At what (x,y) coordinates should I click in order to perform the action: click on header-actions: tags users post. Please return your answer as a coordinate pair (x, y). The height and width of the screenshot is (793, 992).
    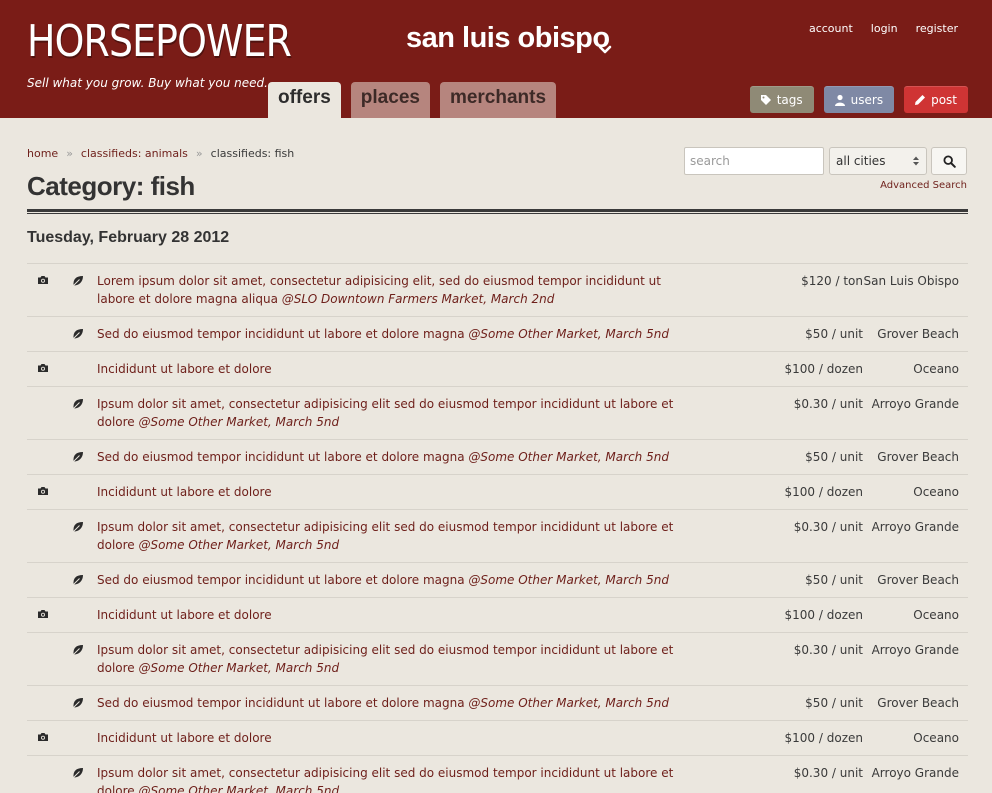
    Looking at the image, I should click on (858, 99).